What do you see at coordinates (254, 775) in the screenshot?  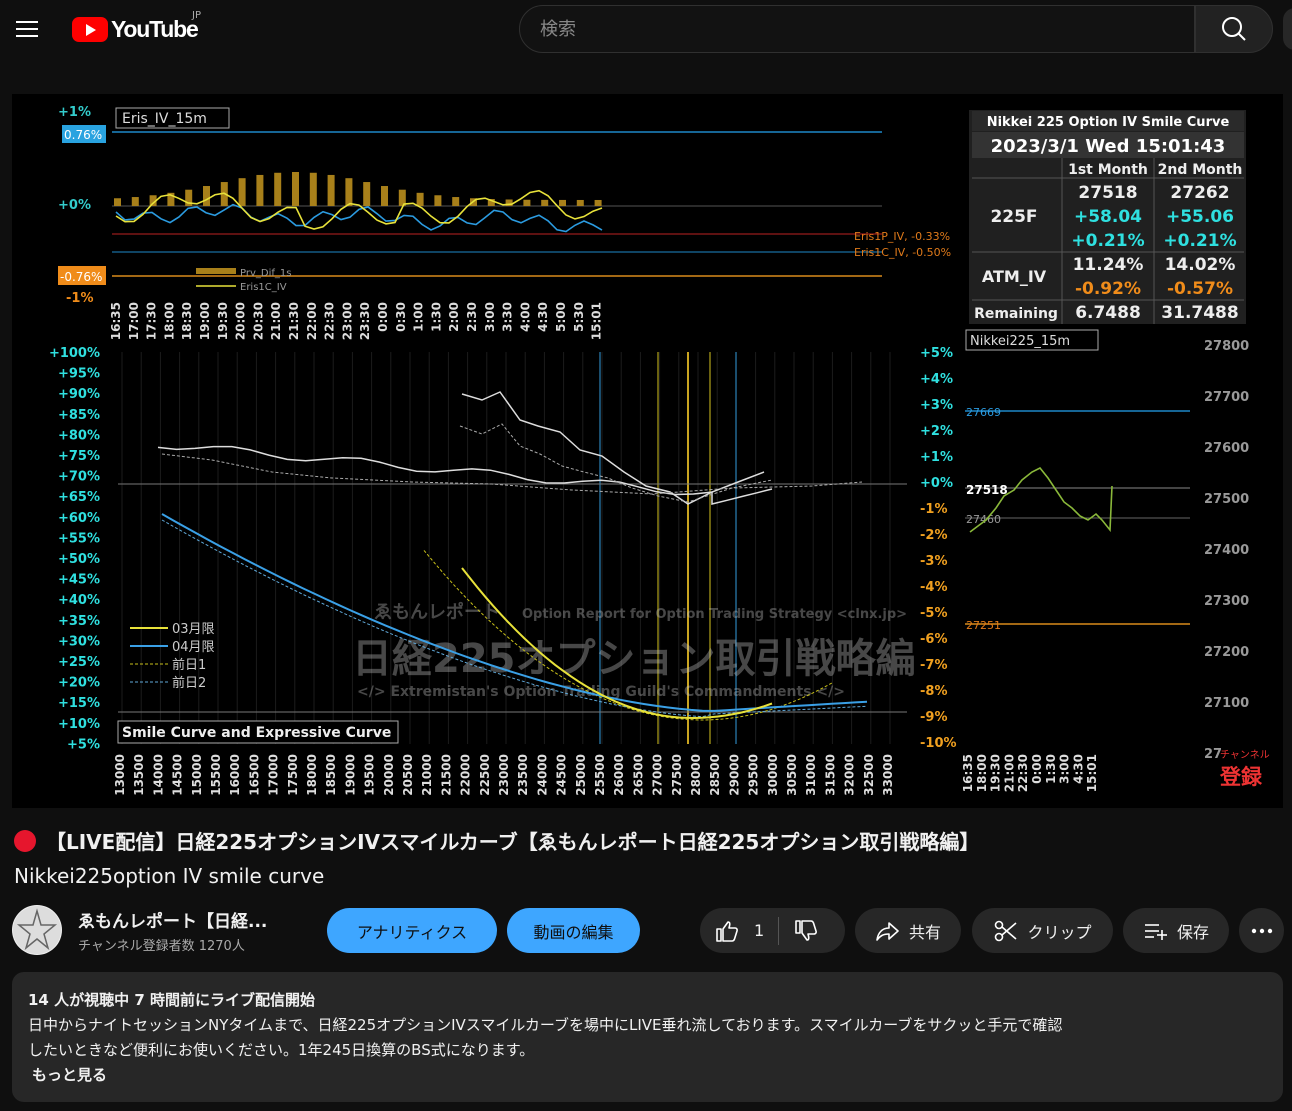 I see `strike-tick: 16500` at bounding box center [254, 775].